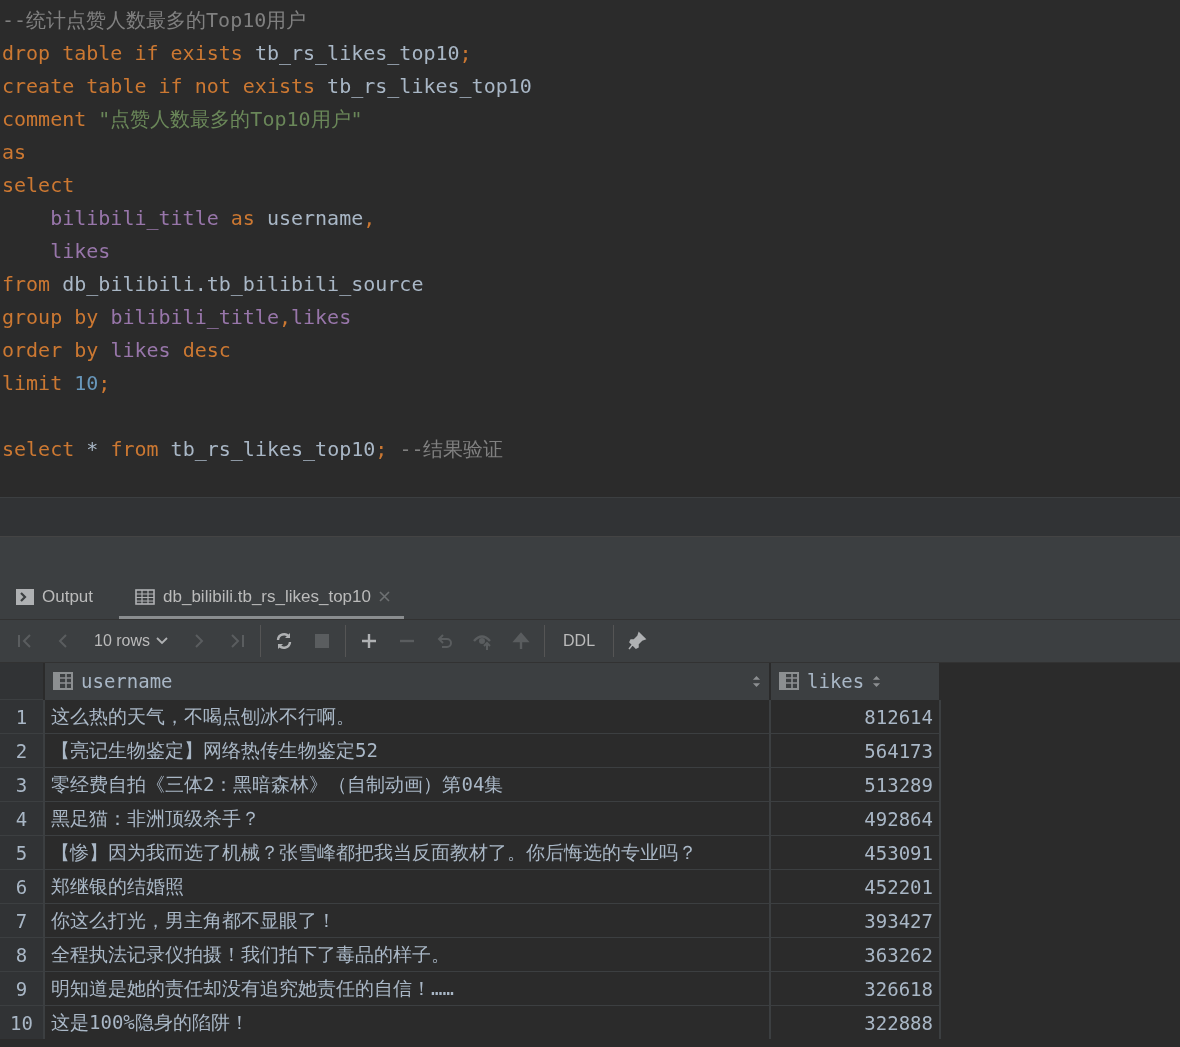 The image size is (1180, 1047). I want to click on table-cell: 453091, so click(855, 852).